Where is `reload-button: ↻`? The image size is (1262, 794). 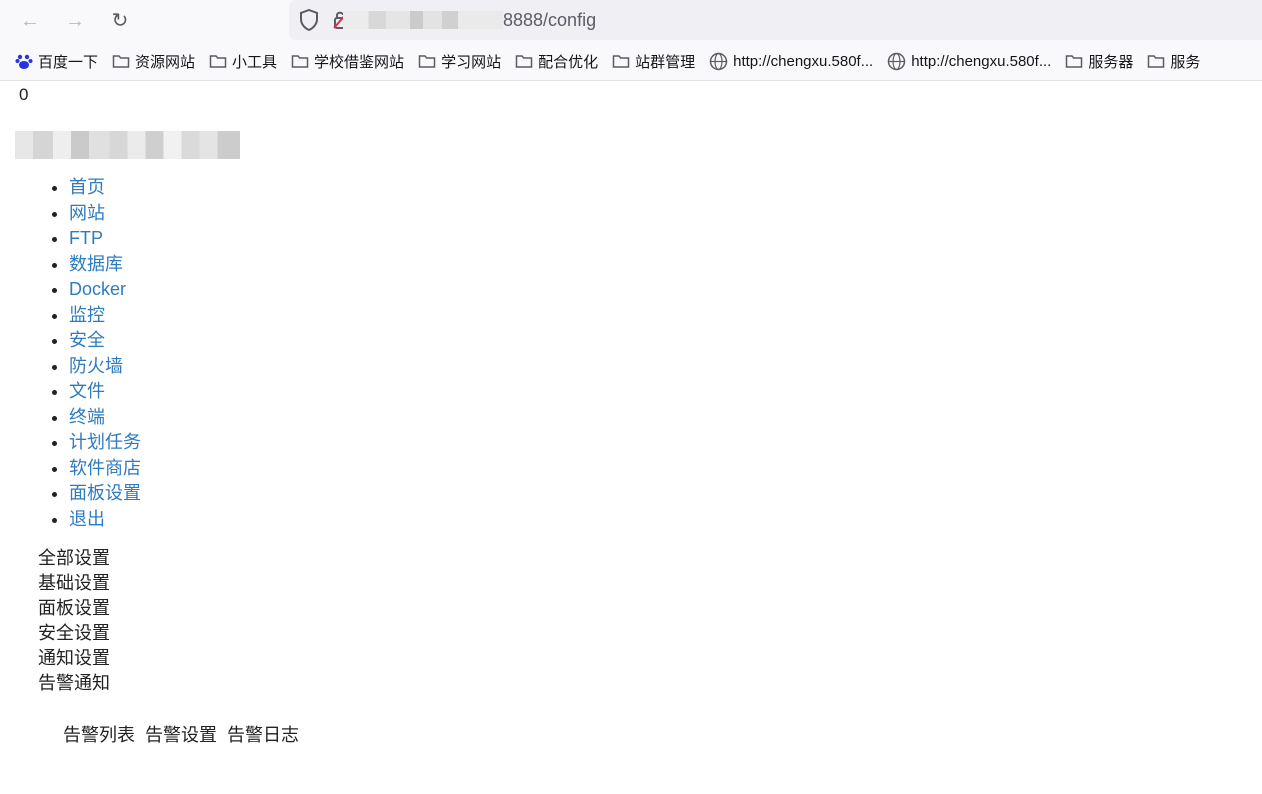 reload-button: ↻ is located at coordinates (120, 21).